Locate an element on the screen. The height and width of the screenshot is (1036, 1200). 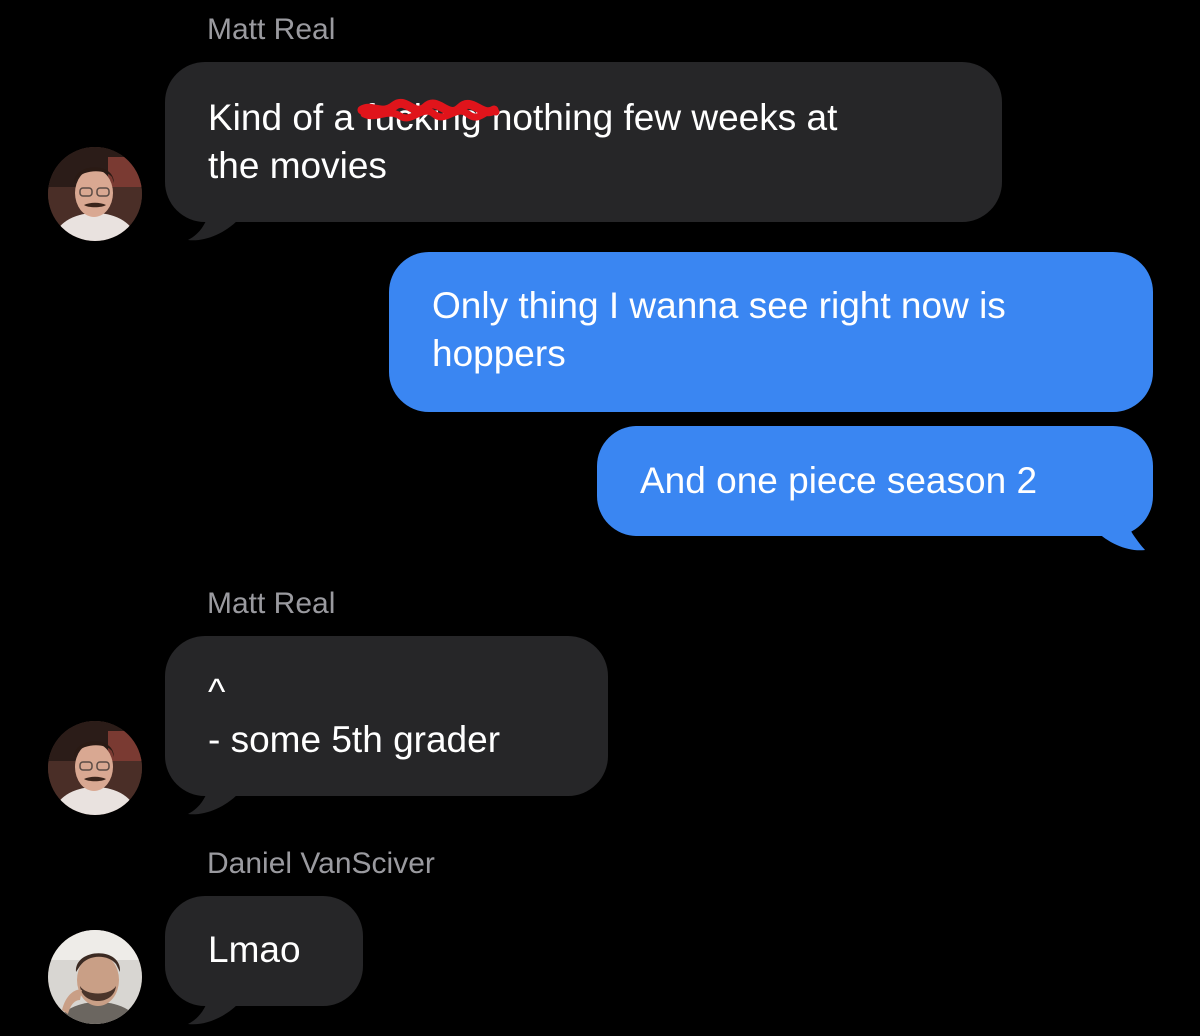
message-text-line: the movies is located at coordinates (297, 165).